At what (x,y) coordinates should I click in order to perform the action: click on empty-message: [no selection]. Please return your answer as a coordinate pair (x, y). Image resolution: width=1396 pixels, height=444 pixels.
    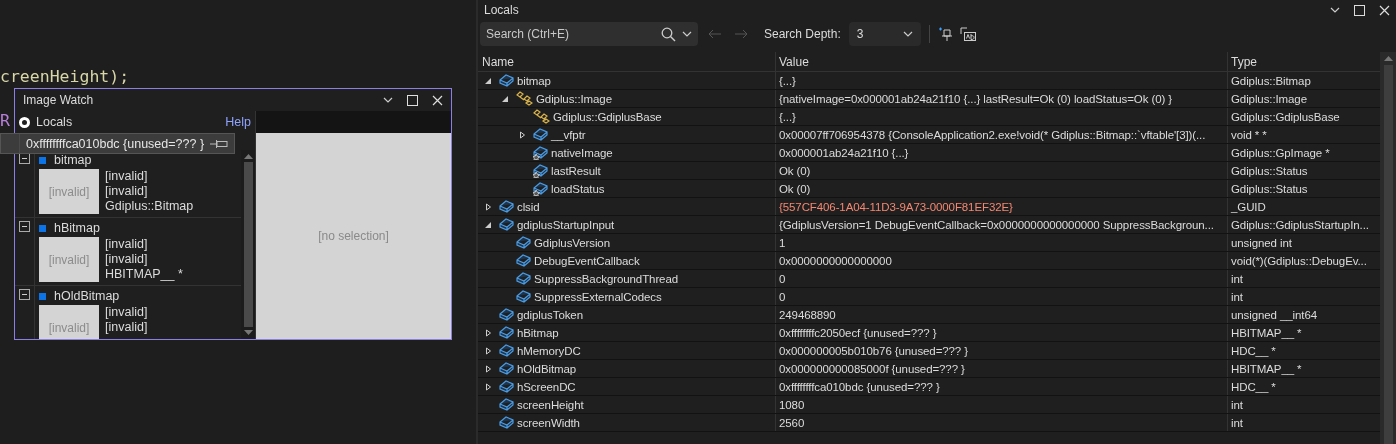
    Looking at the image, I should click on (353, 236).